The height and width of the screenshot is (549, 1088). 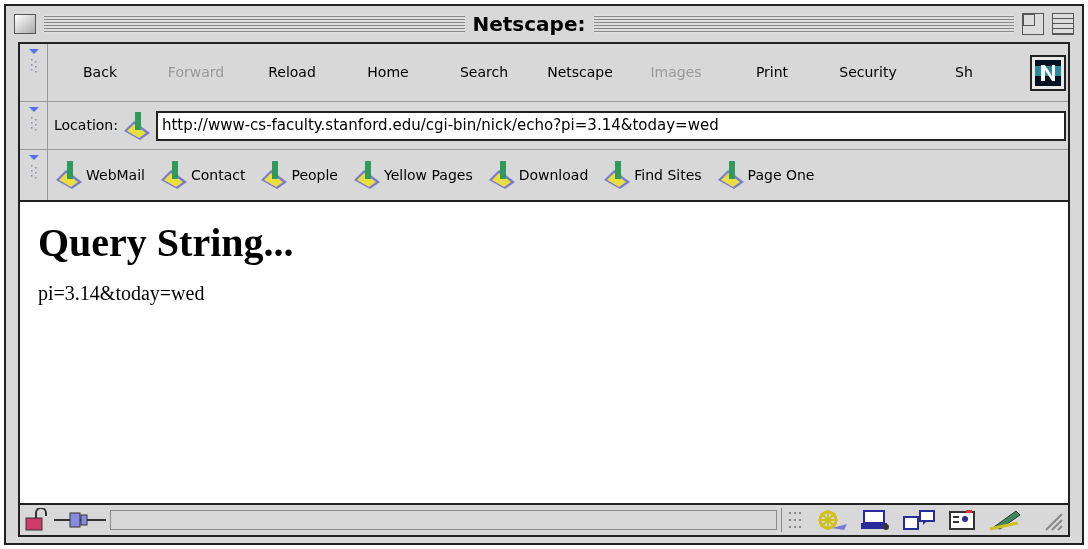 I want to click on toolbar-button: Security, so click(x=868, y=72).